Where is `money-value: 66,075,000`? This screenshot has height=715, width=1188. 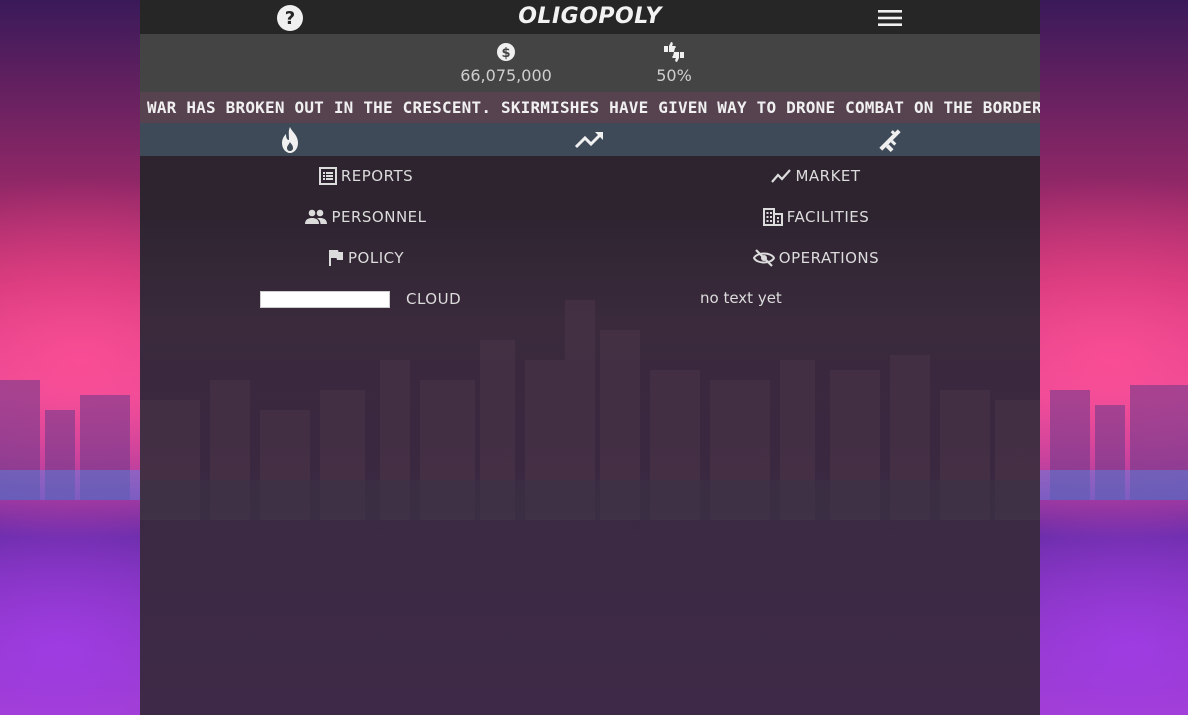
money-value: 66,075,000 is located at coordinates (506, 75).